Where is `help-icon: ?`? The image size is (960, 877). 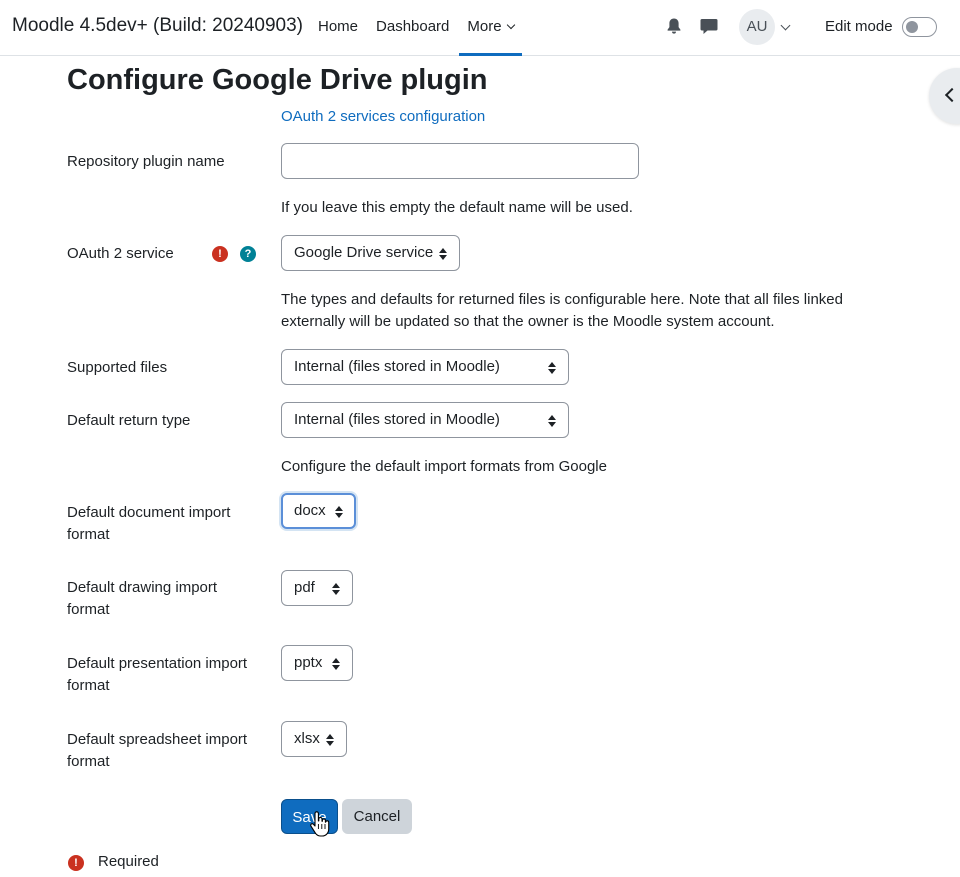
help-icon: ? is located at coordinates (248, 254).